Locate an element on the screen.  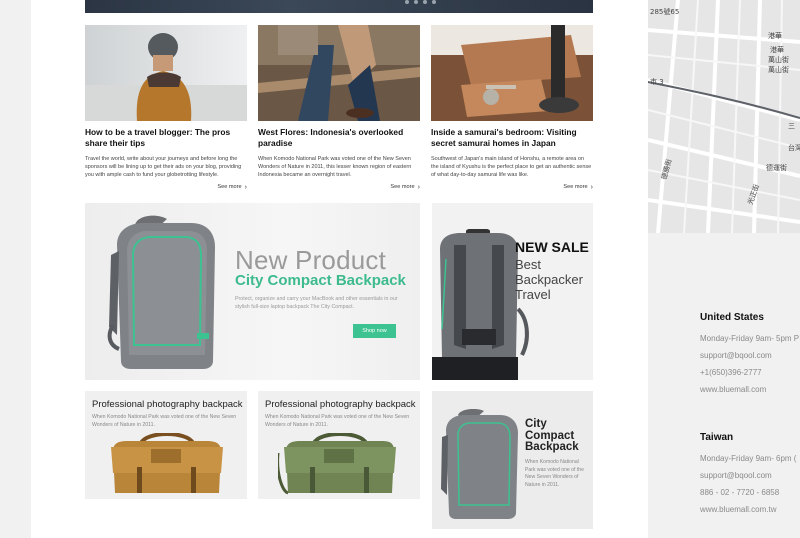
contact-phone: +1(650)396-2777 is located at coordinates (750, 372).